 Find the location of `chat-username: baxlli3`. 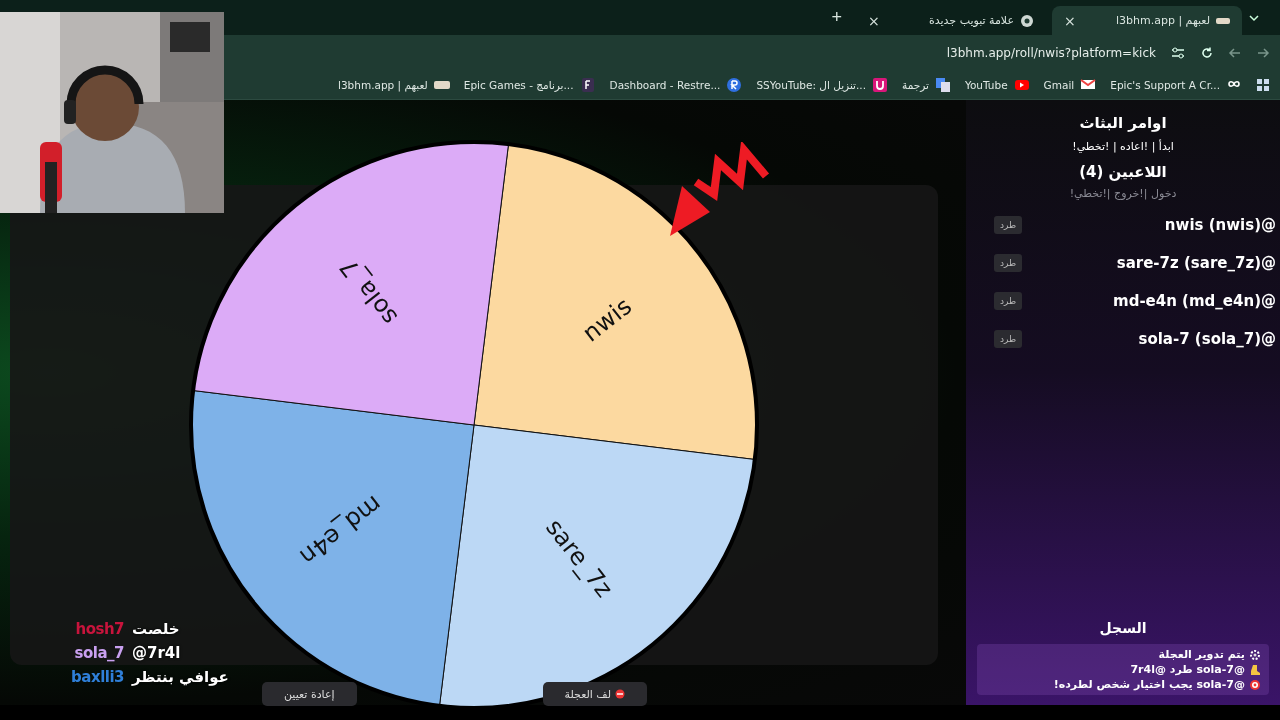

chat-username: baxlli3 is located at coordinates (97, 677).